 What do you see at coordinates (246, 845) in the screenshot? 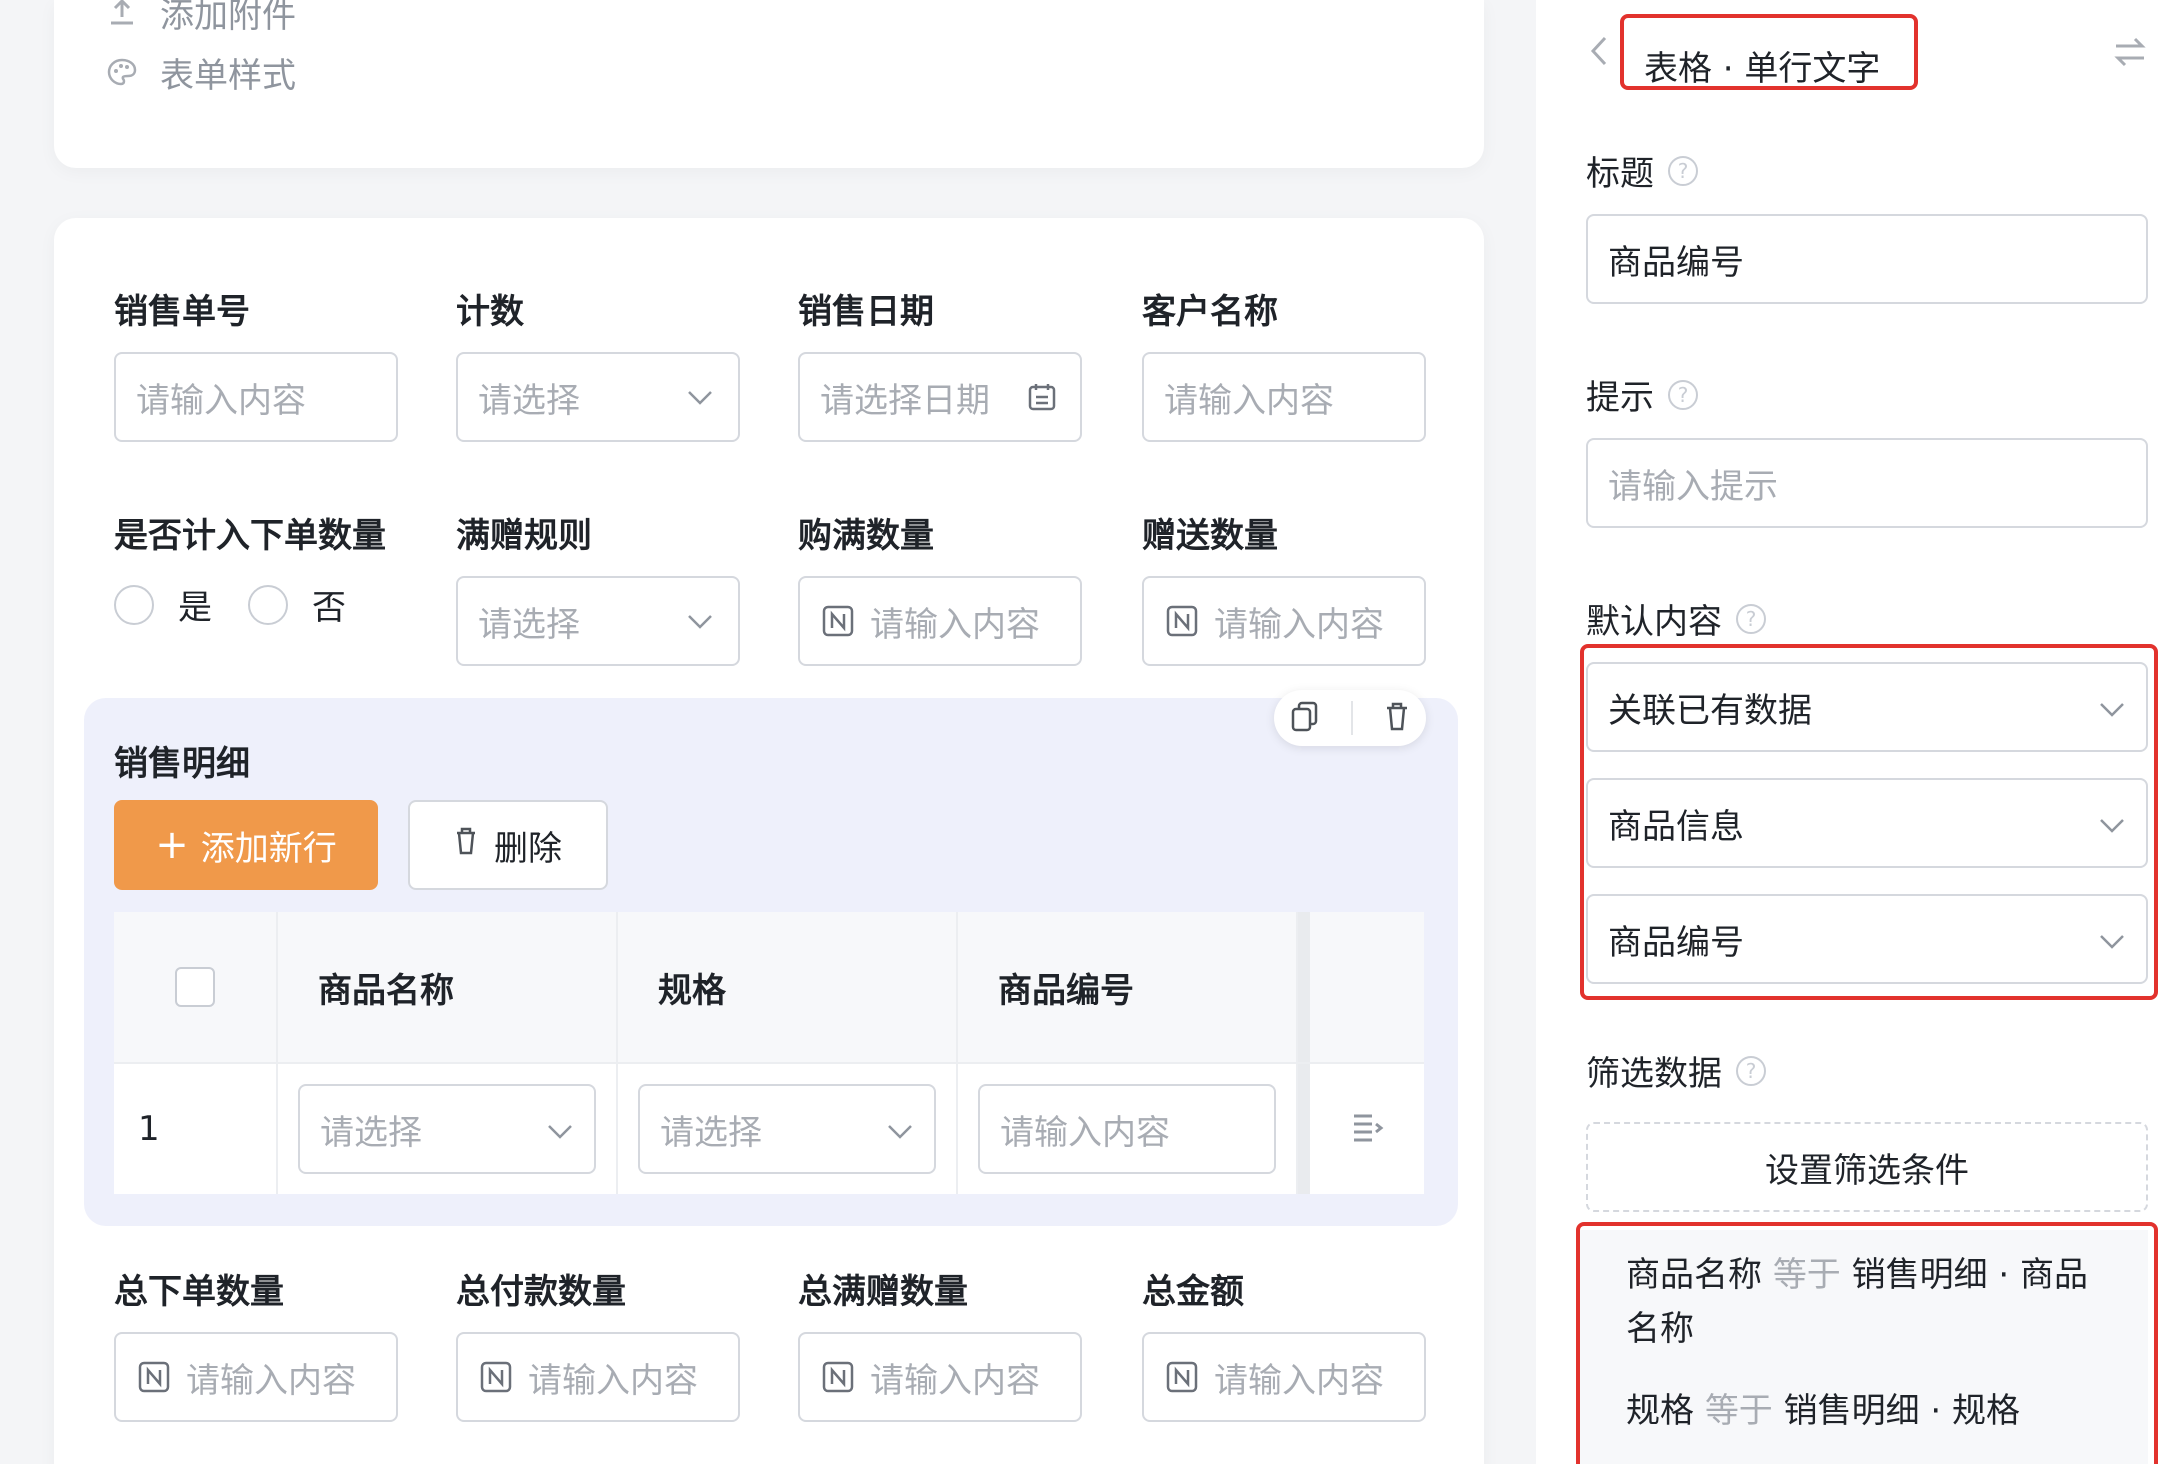
I see `add-row-button: + 添加新行` at bounding box center [246, 845].